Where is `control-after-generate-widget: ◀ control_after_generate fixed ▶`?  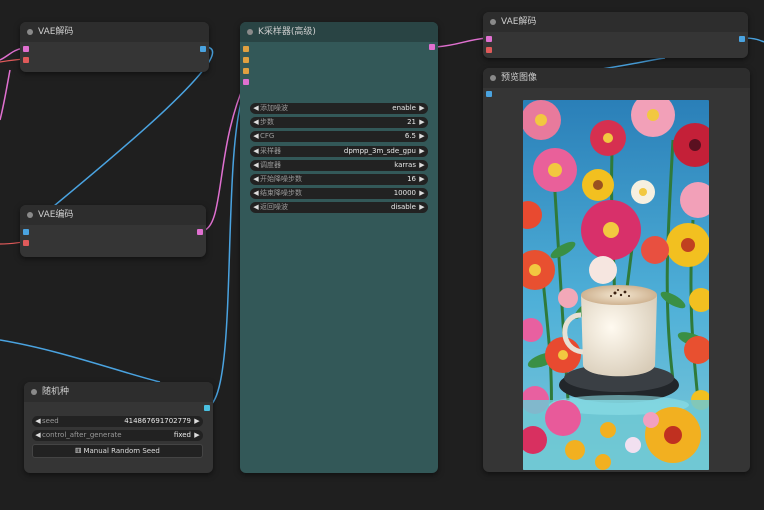 control-after-generate-widget: ◀ control_after_generate fixed ▶ is located at coordinates (117, 435).